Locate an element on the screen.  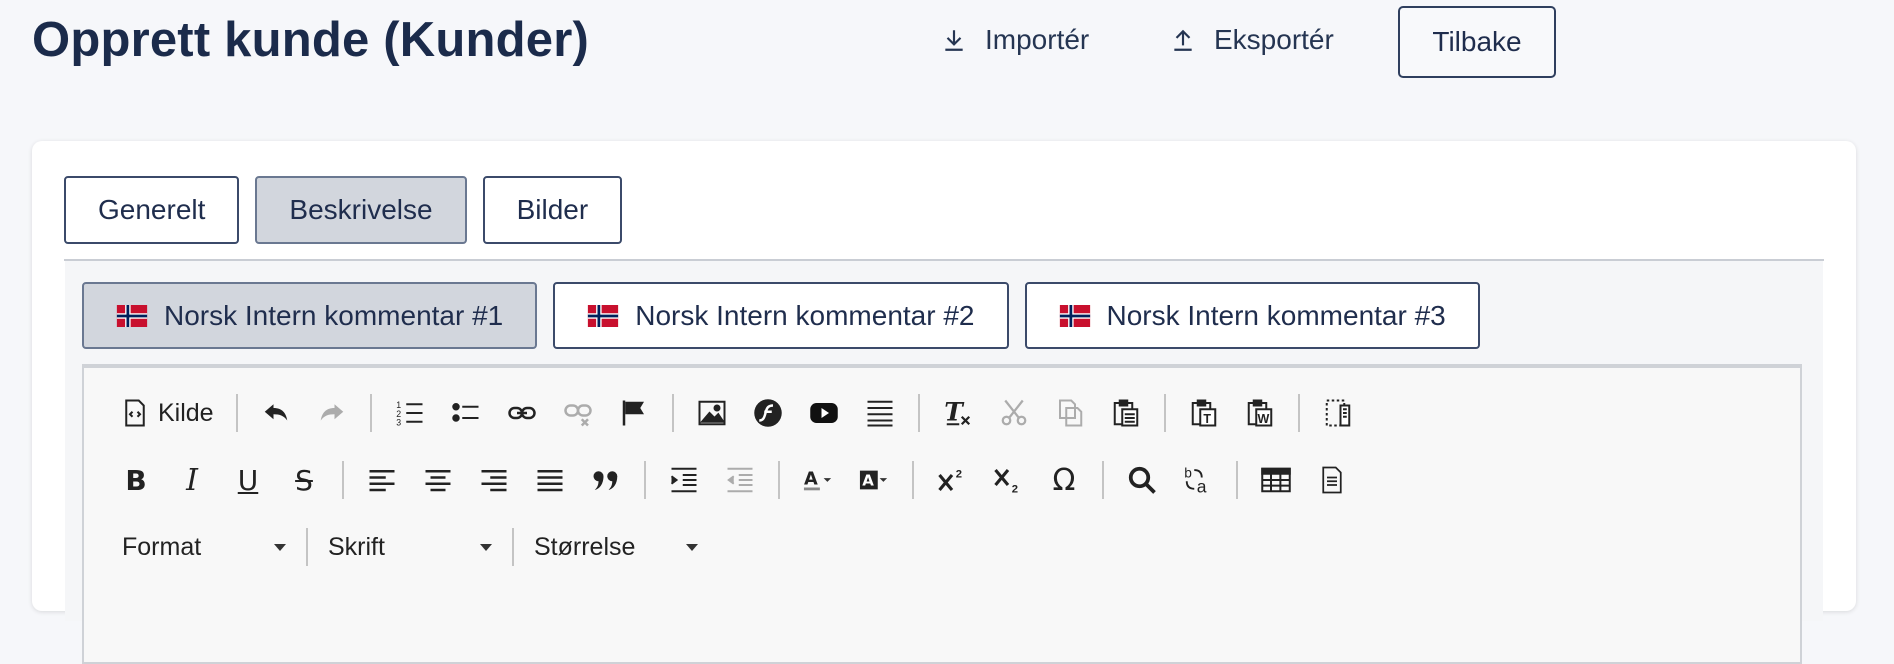
templates-button is located at coordinates (1338, 413).